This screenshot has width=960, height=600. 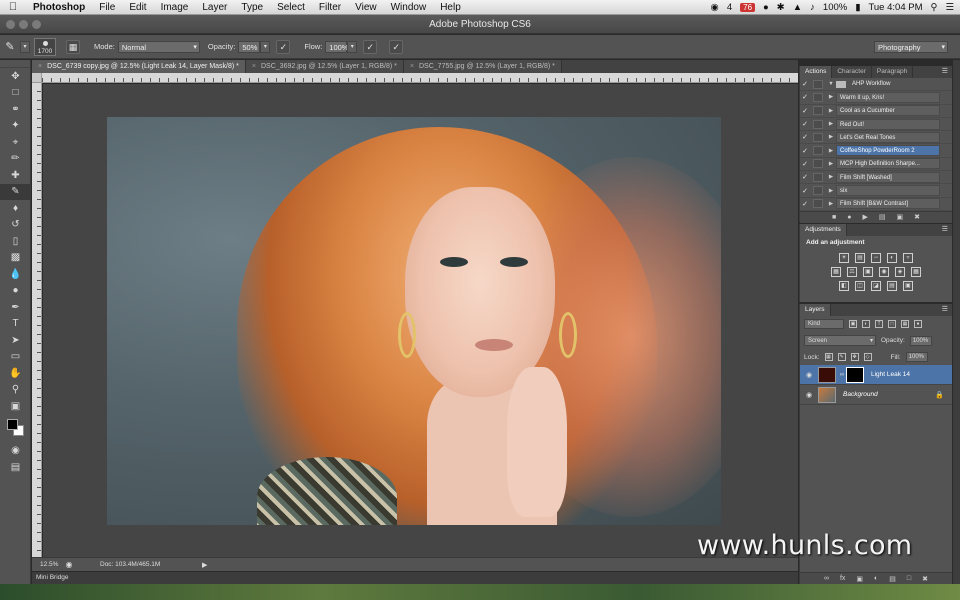 What do you see at coordinates (15, 225) in the screenshot?
I see `history-brush-tool-icon: ↺` at bounding box center [15, 225].